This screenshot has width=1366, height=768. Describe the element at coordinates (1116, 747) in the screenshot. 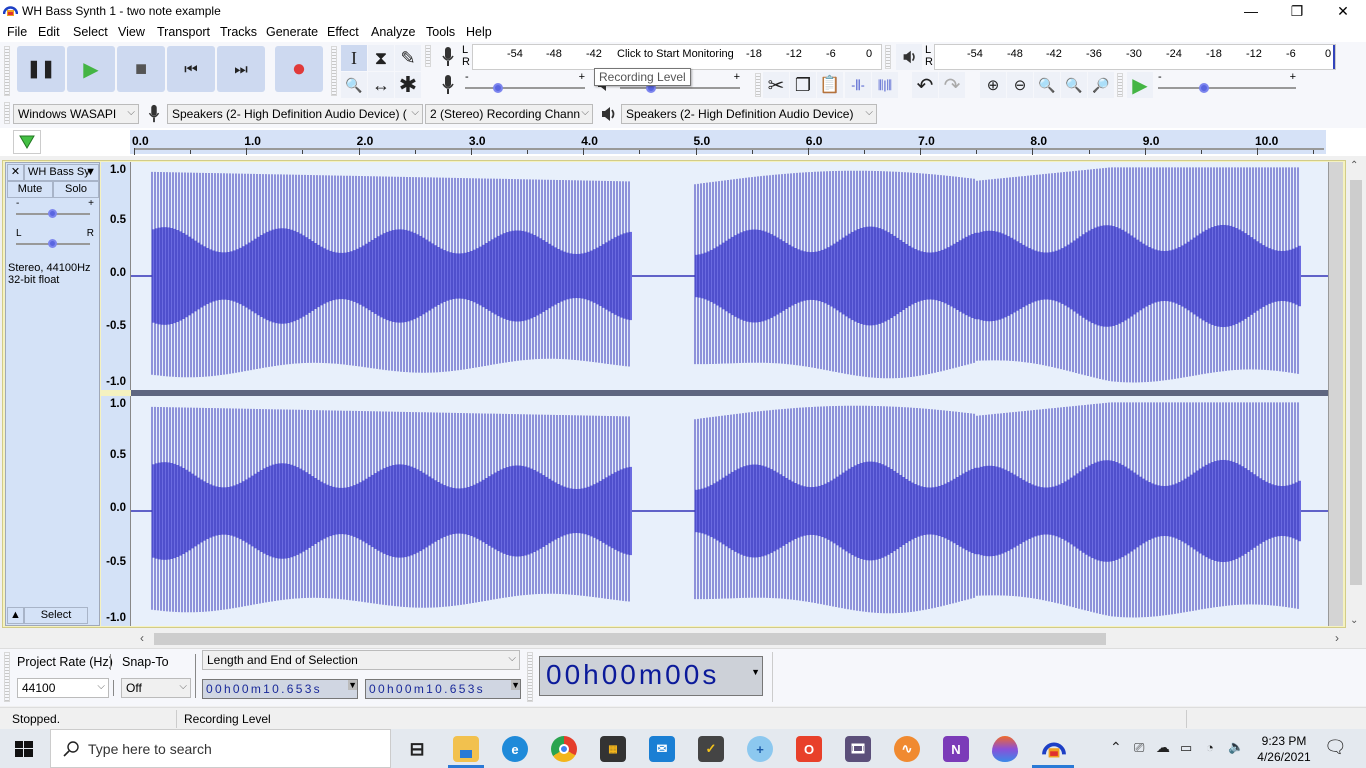

I see `show-hidden-icons: ⌃` at that location.